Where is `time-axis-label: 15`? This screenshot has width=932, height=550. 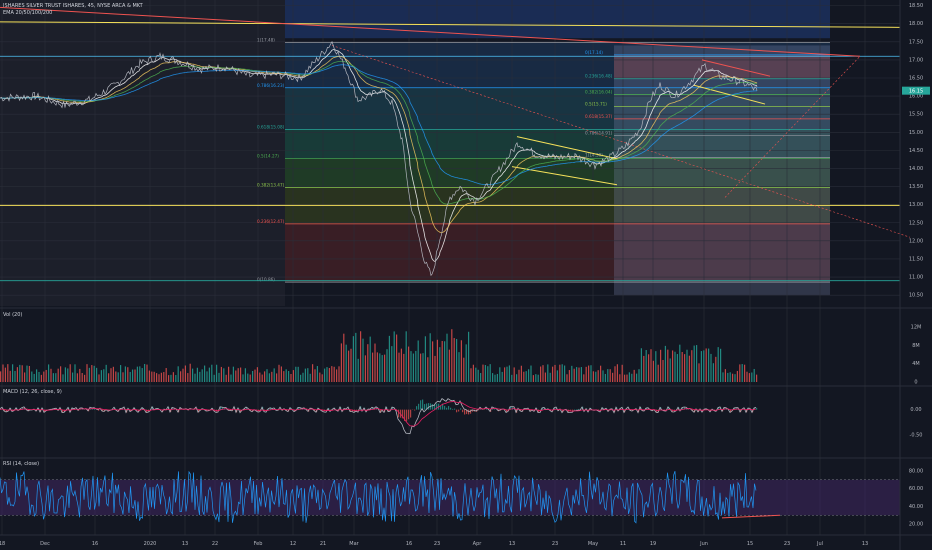 time-axis-label: 15 is located at coordinates (750, 544).